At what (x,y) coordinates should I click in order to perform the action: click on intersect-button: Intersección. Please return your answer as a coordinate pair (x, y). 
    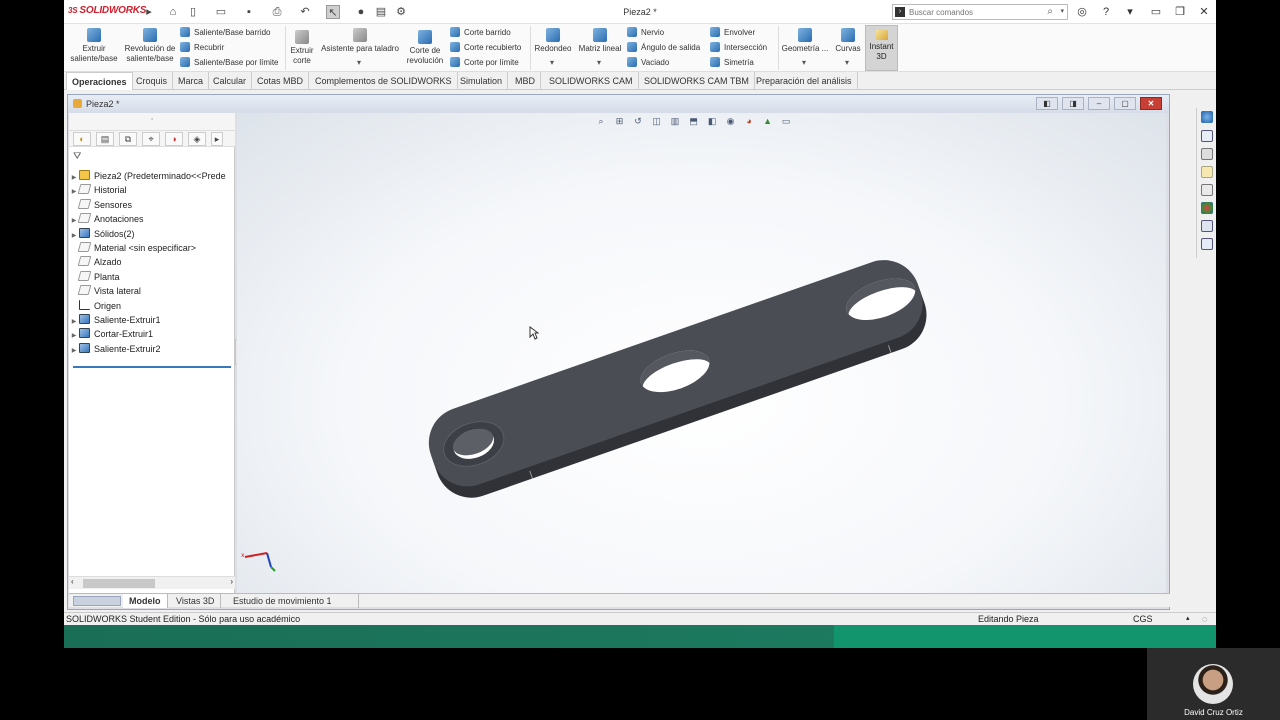
    Looking at the image, I should click on (738, 48).